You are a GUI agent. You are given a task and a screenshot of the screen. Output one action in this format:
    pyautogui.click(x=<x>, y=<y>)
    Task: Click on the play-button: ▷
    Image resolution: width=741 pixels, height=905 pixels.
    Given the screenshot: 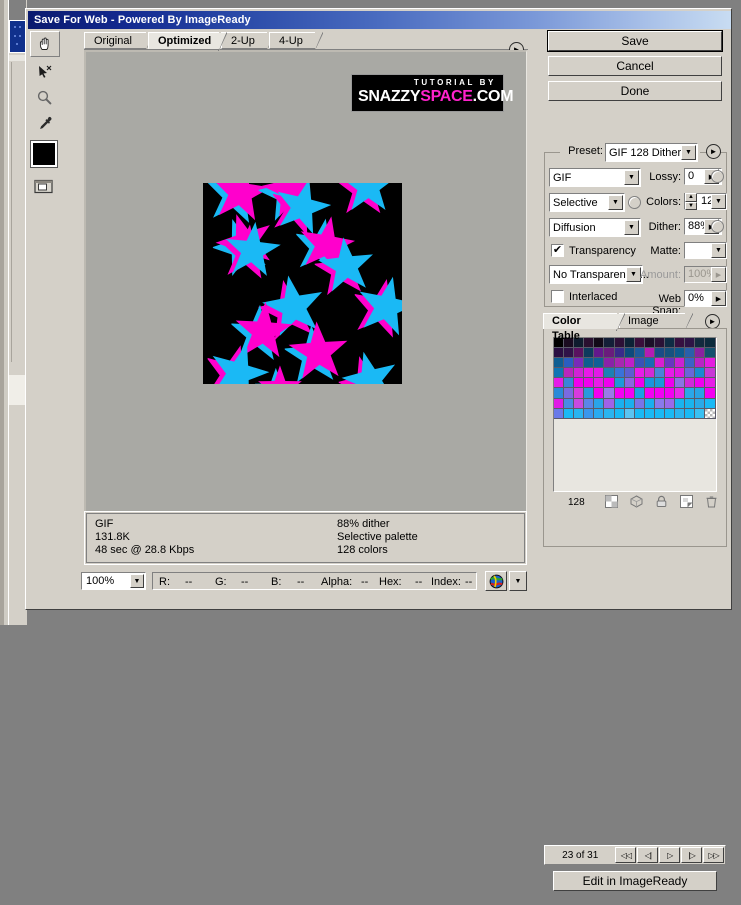 What is the action you would take?
    pyautogui.click(x=670, y=855)
    